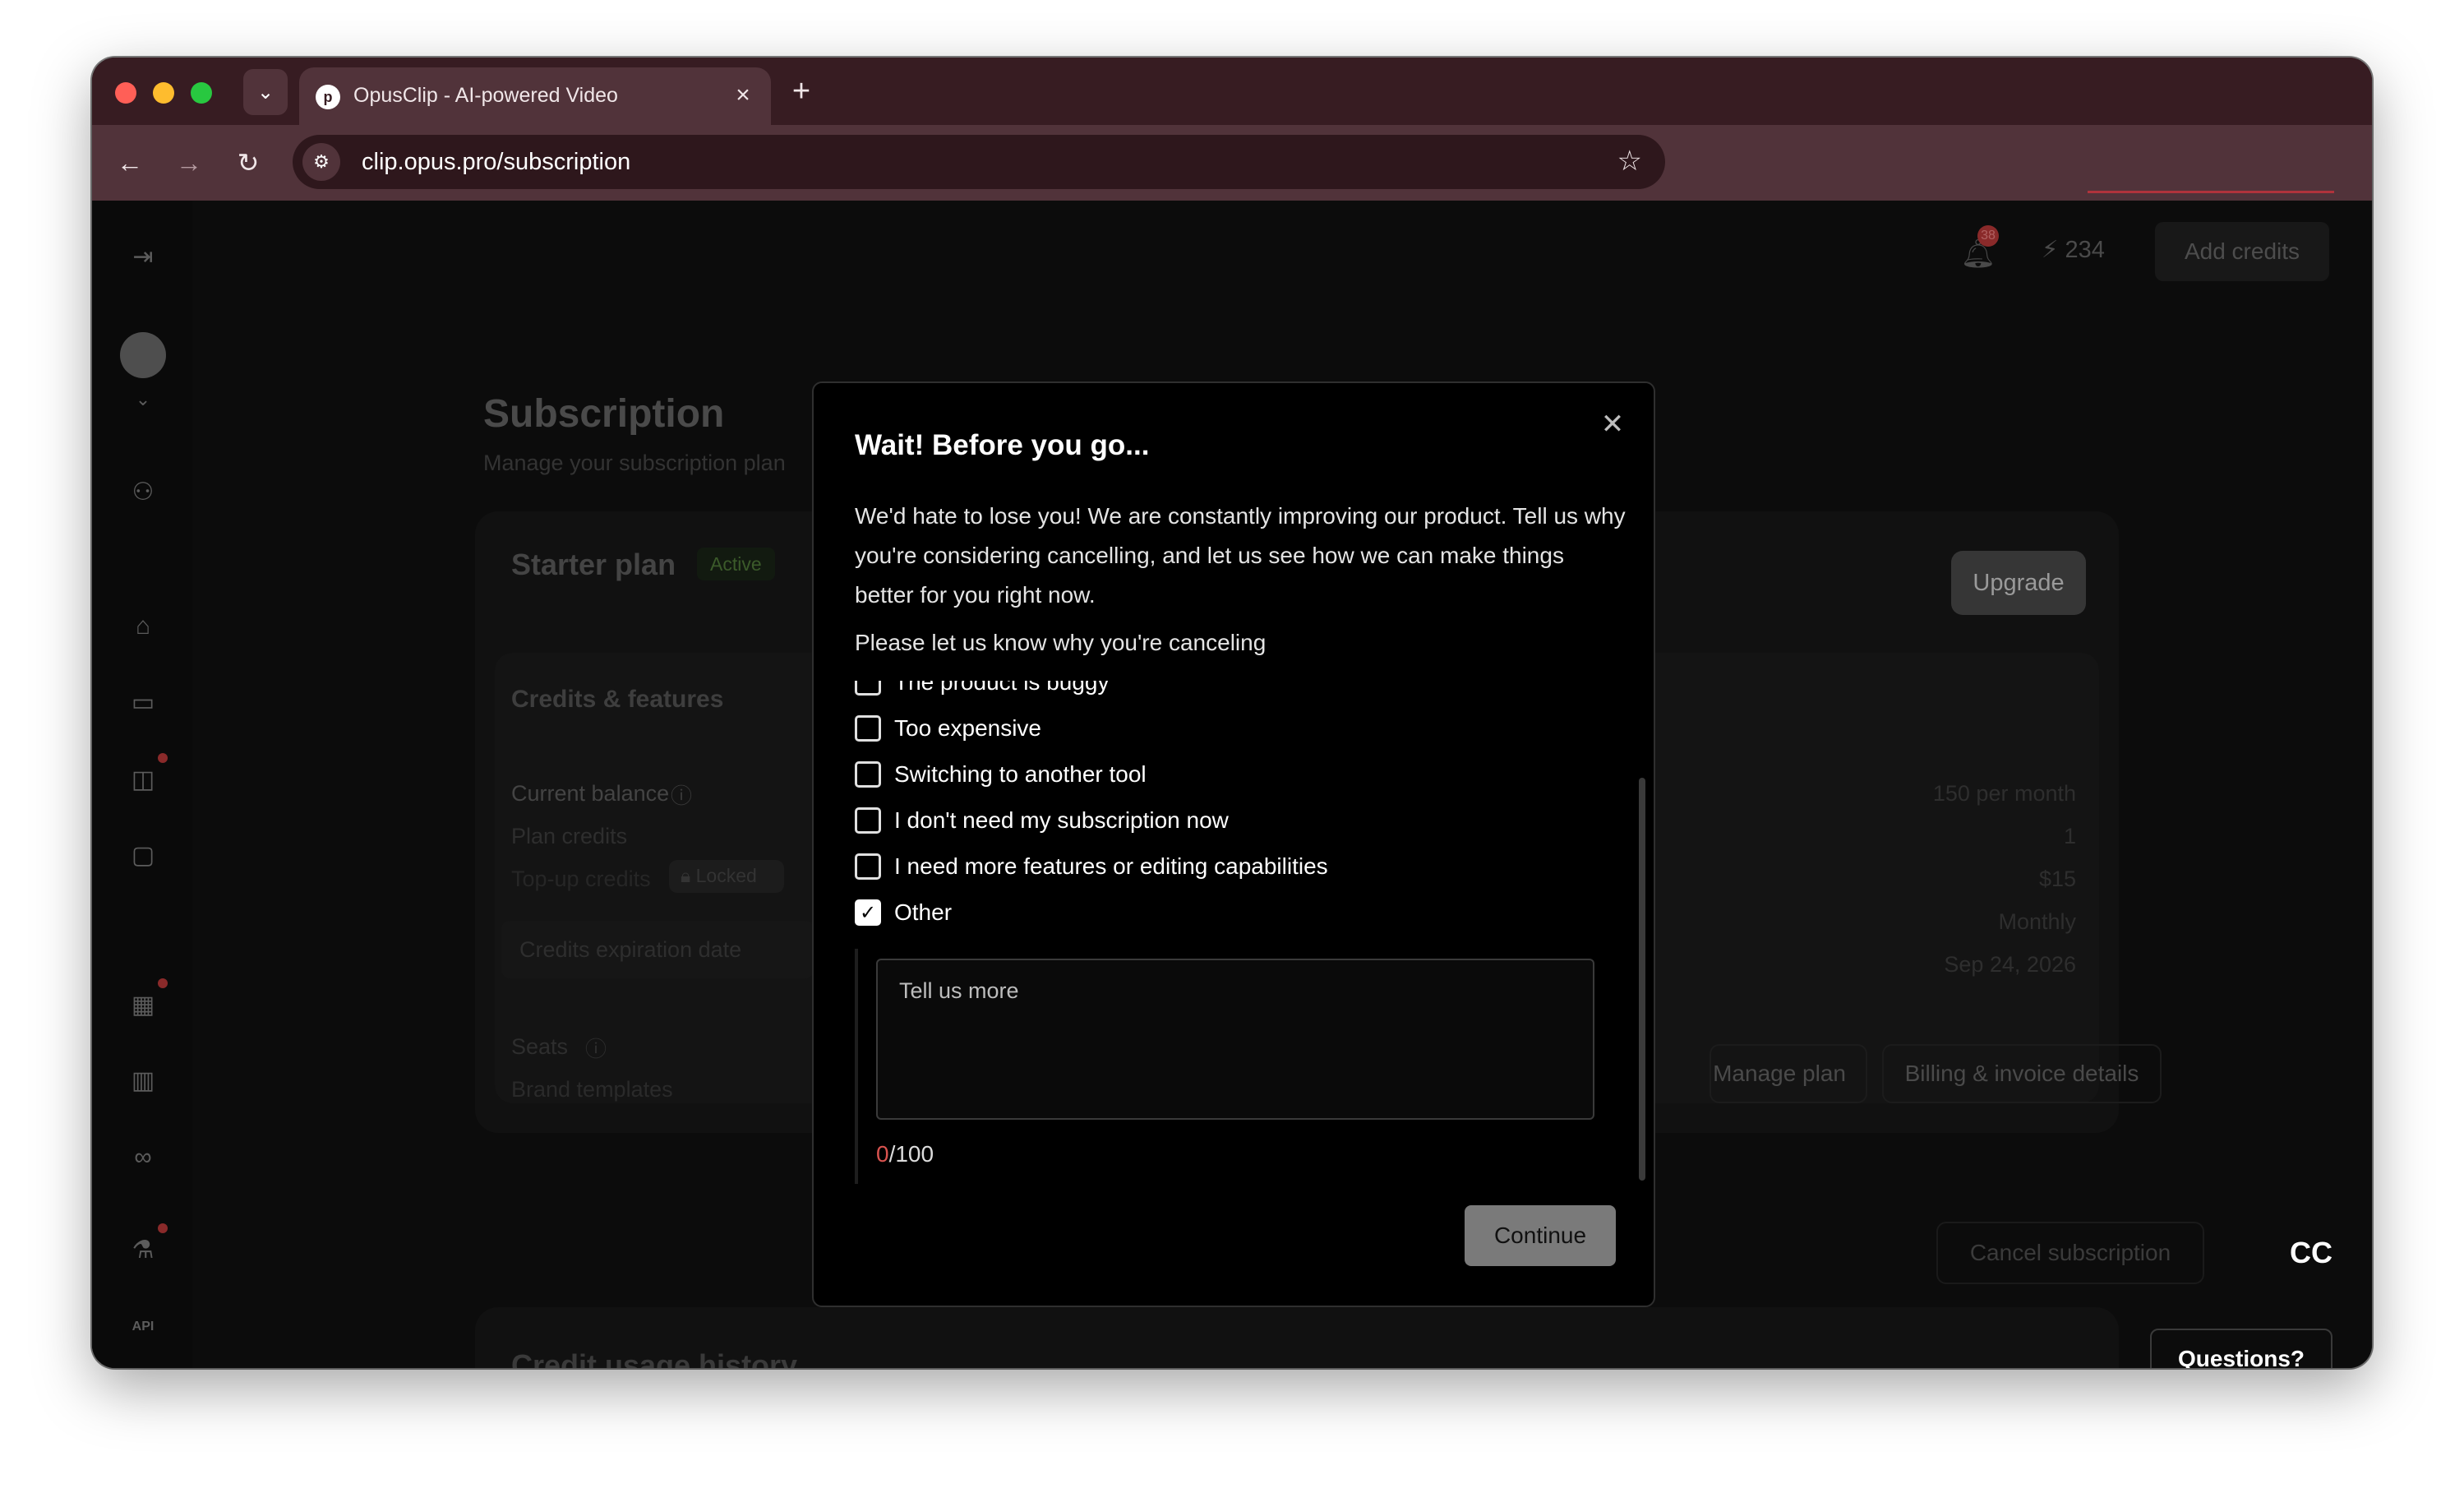  I want to click on option-other: ✓ Other, so click(904, 912).